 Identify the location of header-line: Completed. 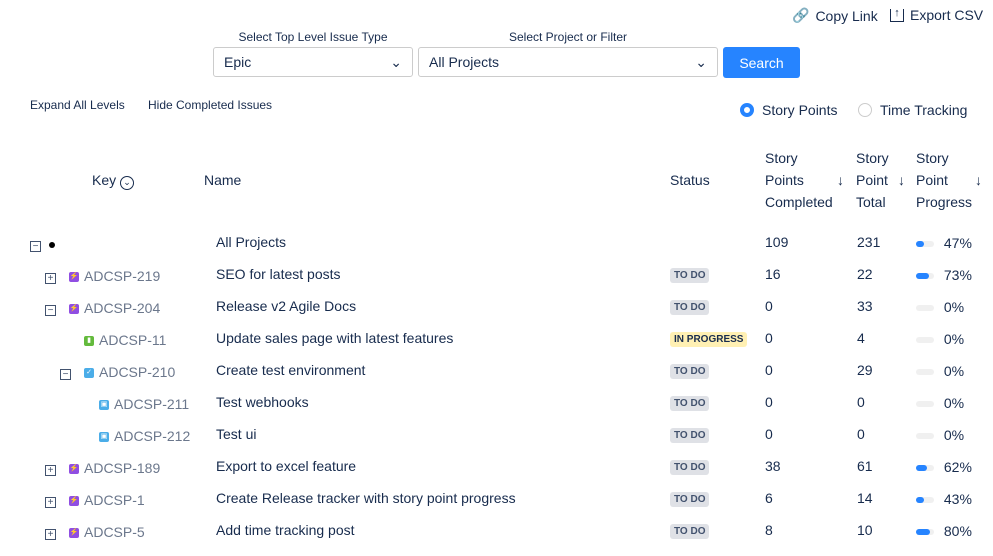
(799, 202).